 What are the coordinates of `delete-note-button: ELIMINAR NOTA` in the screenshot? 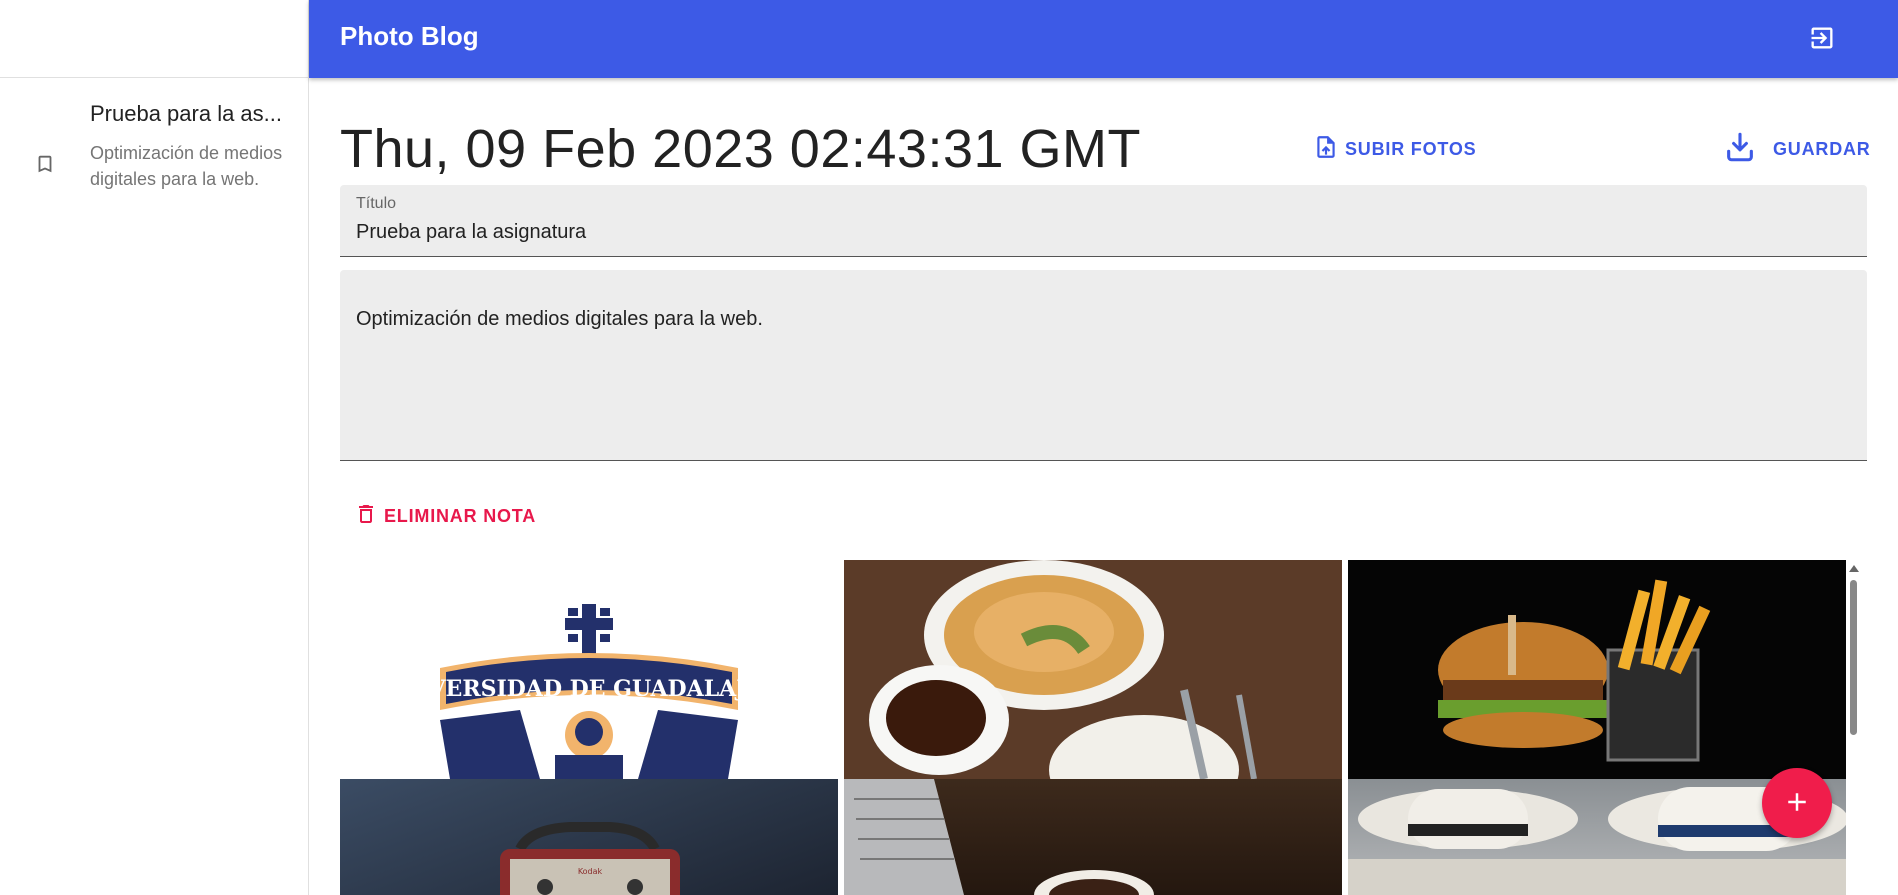 It's located at (445, 516).